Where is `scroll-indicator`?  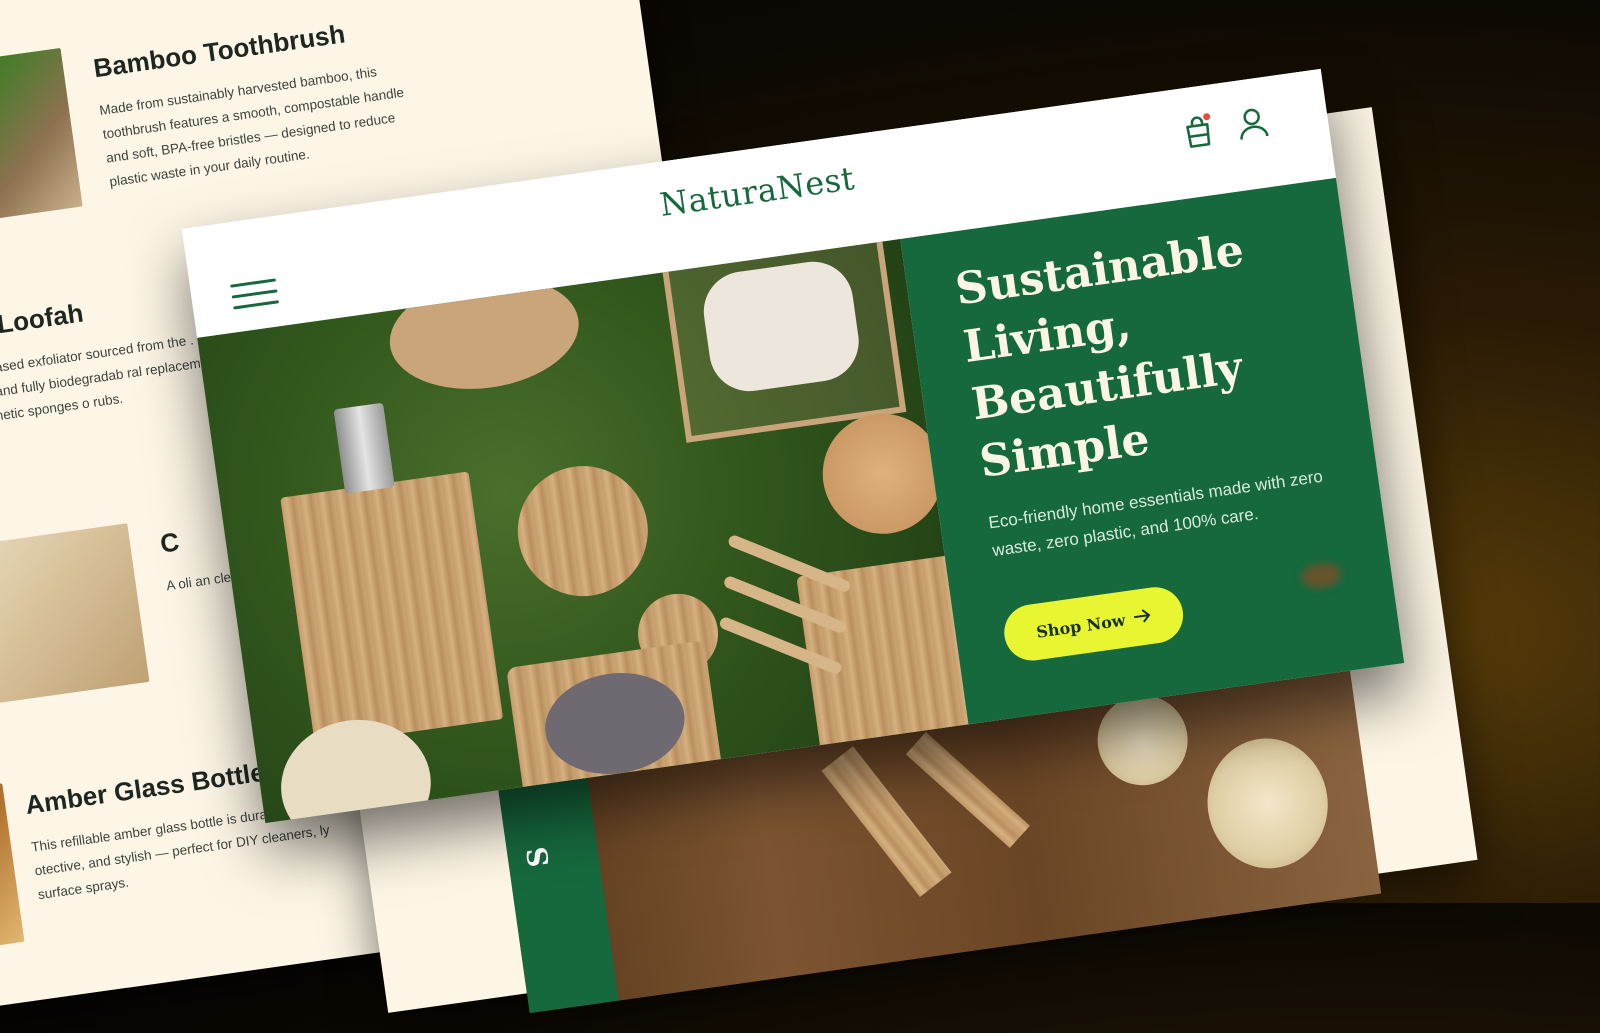
scroll-indicator is located at coordinates (1321, 576).